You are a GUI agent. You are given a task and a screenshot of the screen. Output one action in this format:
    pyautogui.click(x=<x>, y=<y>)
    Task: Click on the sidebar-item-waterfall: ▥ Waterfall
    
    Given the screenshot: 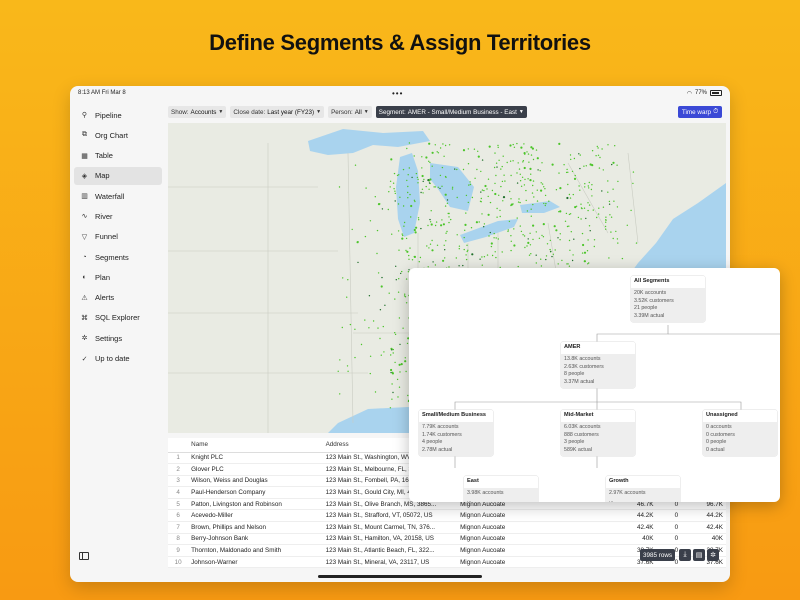 What is the action you would take?
    pyautogui.click(x=118, y=196)
    